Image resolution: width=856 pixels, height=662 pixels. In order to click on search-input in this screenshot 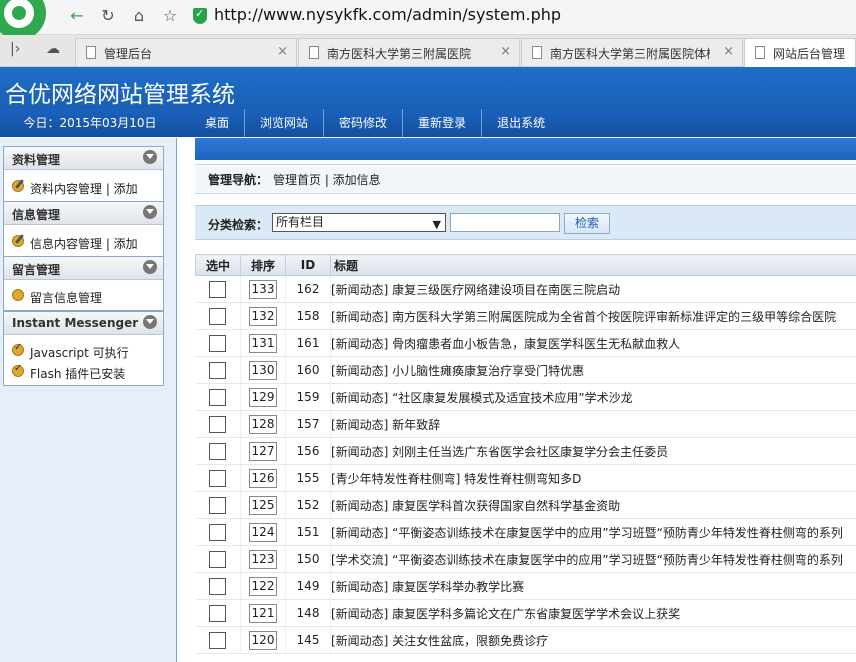, I will do `click(505, 222)`.